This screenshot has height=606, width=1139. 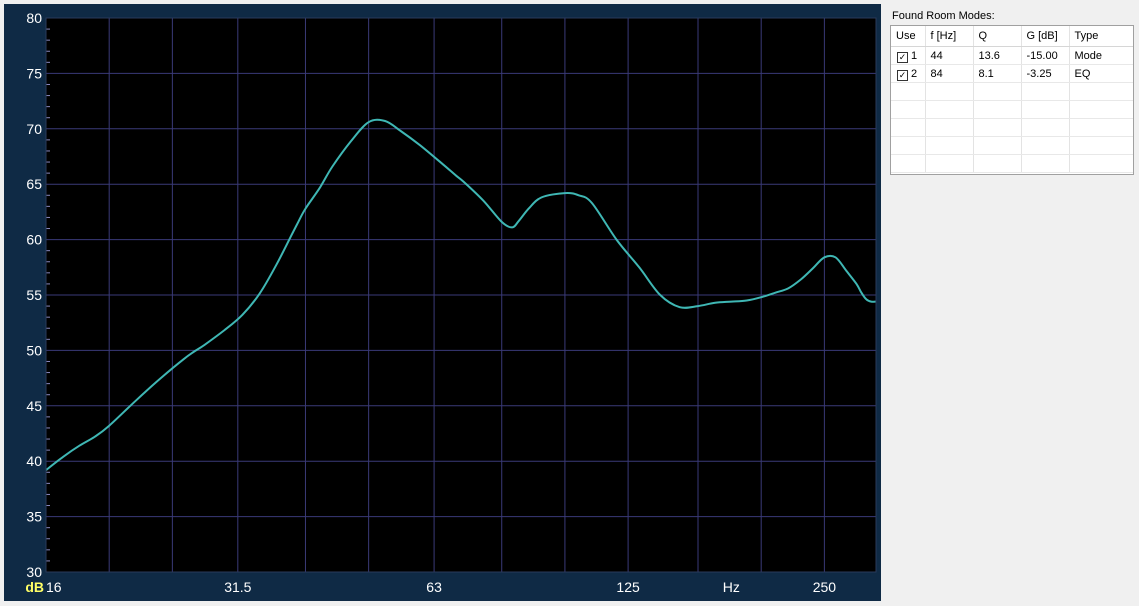 What do you see at coordinates (1045, 55) in the screenshot?
I see `cell-g: -15.00` at bounding box center [1045, 55].